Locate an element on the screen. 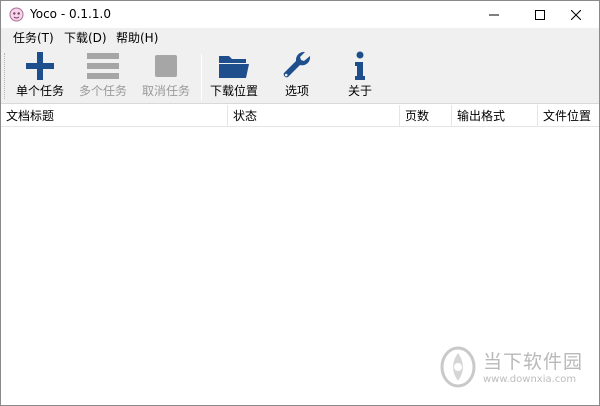 Image resolution: width=600 pixels, height=406 pixels. title-bar: Yoco - 0.1.1.0 is located at coordinates (300, 14).